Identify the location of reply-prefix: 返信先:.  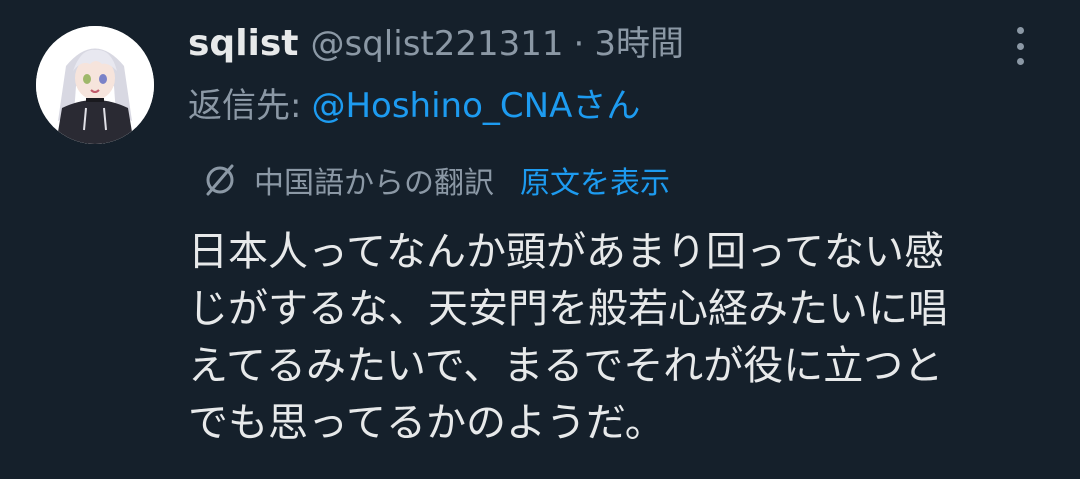
(245, 106).